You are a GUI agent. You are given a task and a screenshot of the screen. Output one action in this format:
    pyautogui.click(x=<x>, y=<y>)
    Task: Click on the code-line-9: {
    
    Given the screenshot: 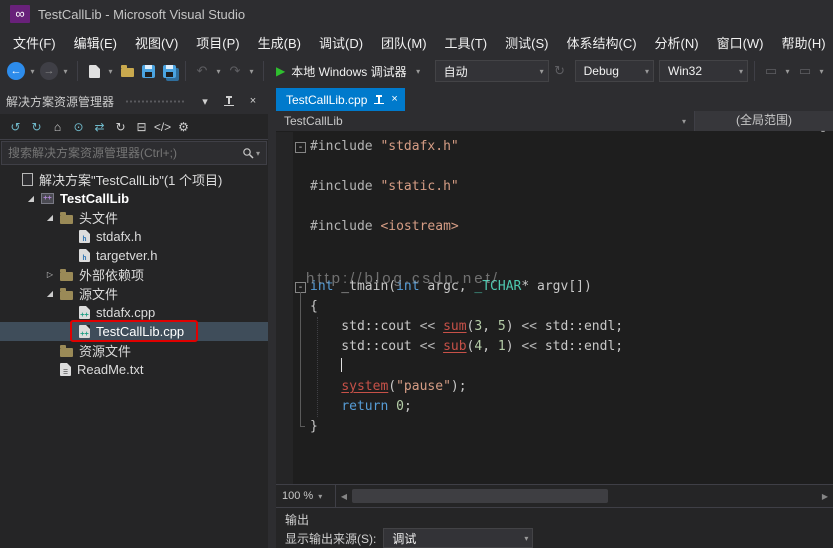 What is the action you would take?
    pyautogui.click(x=554, y=307)
    